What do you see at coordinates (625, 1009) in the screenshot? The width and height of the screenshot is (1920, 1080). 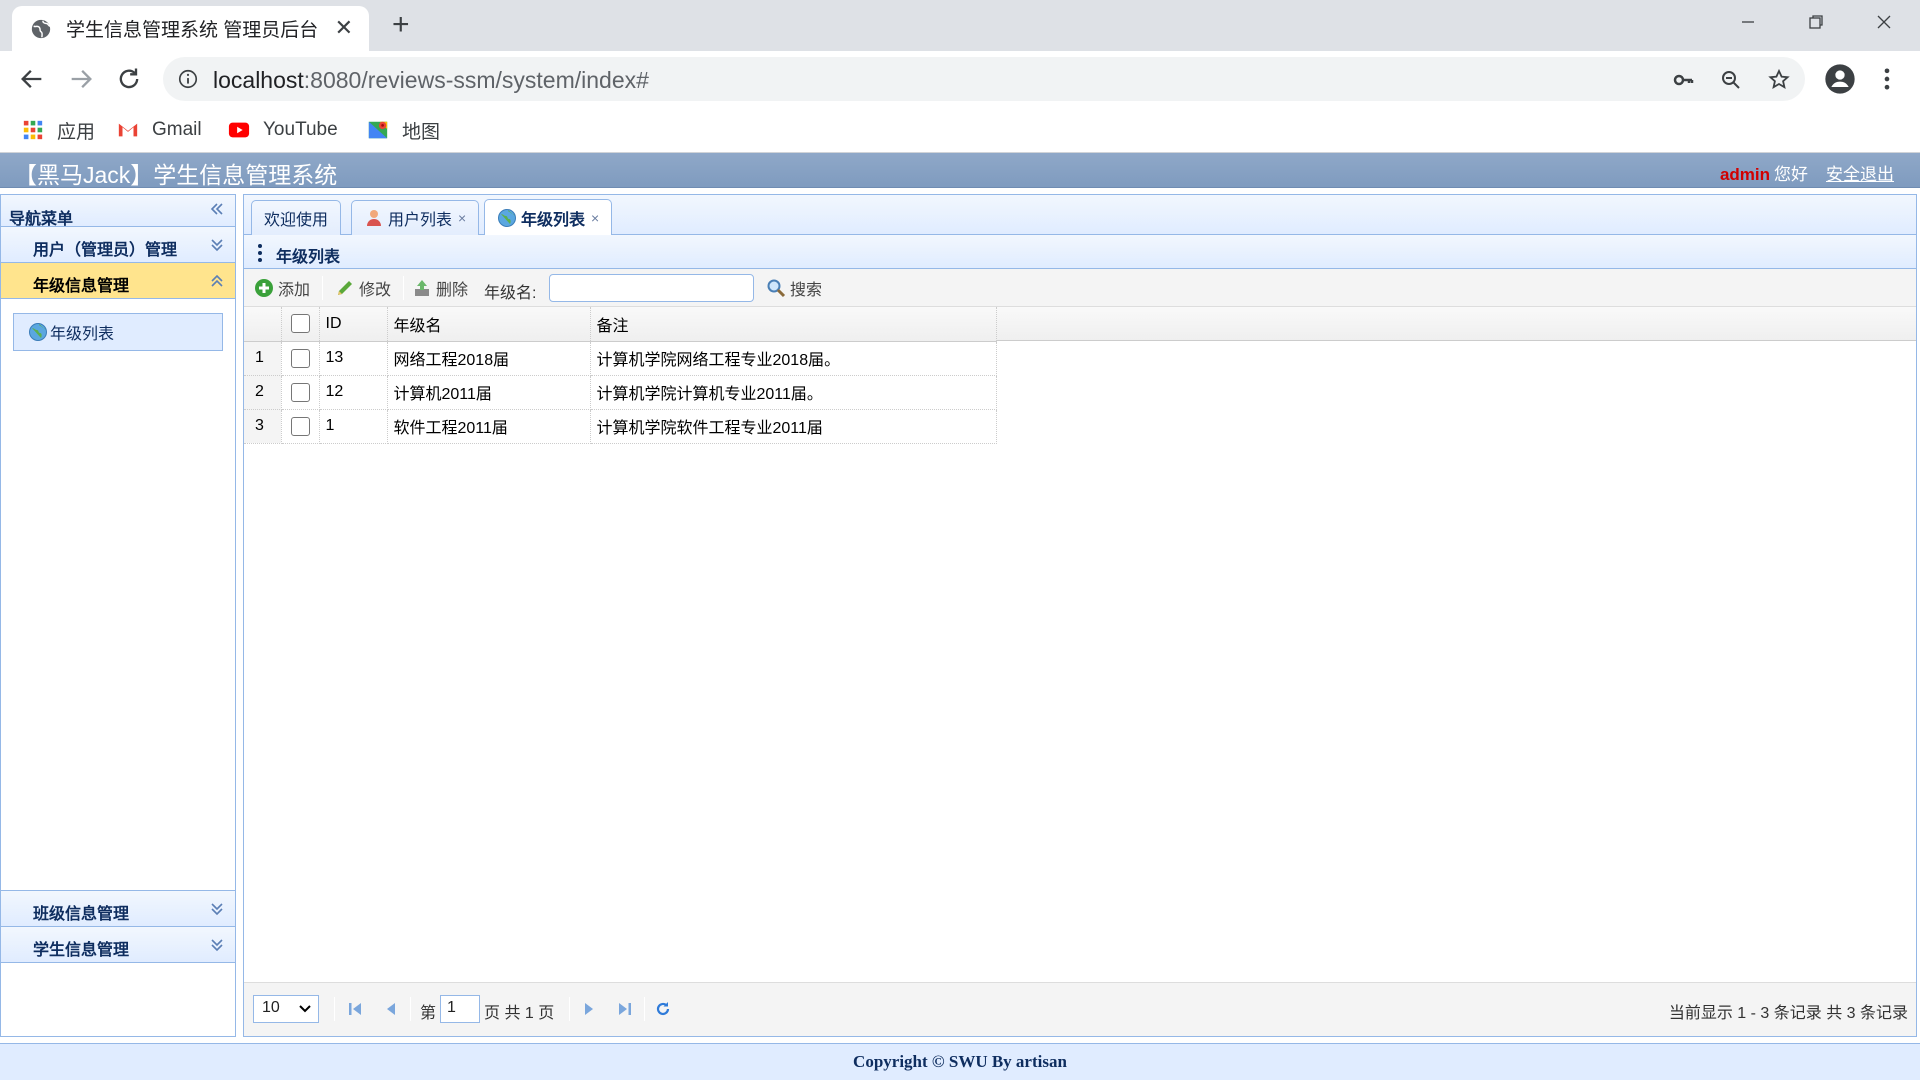 I see `last-page-icon` at bounding box center [625, 1009].